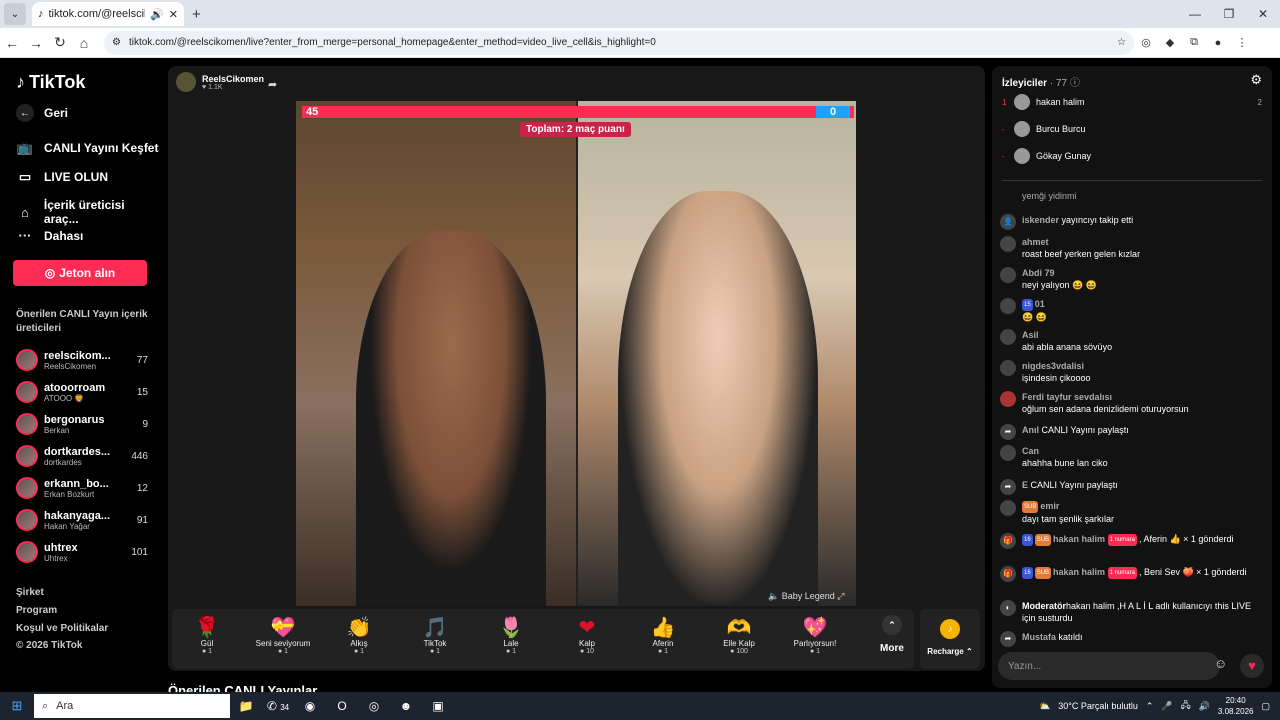  Describe the element at coordinates (36, 610) in the screenshot. I see `footer-link-program: Program` at that location.